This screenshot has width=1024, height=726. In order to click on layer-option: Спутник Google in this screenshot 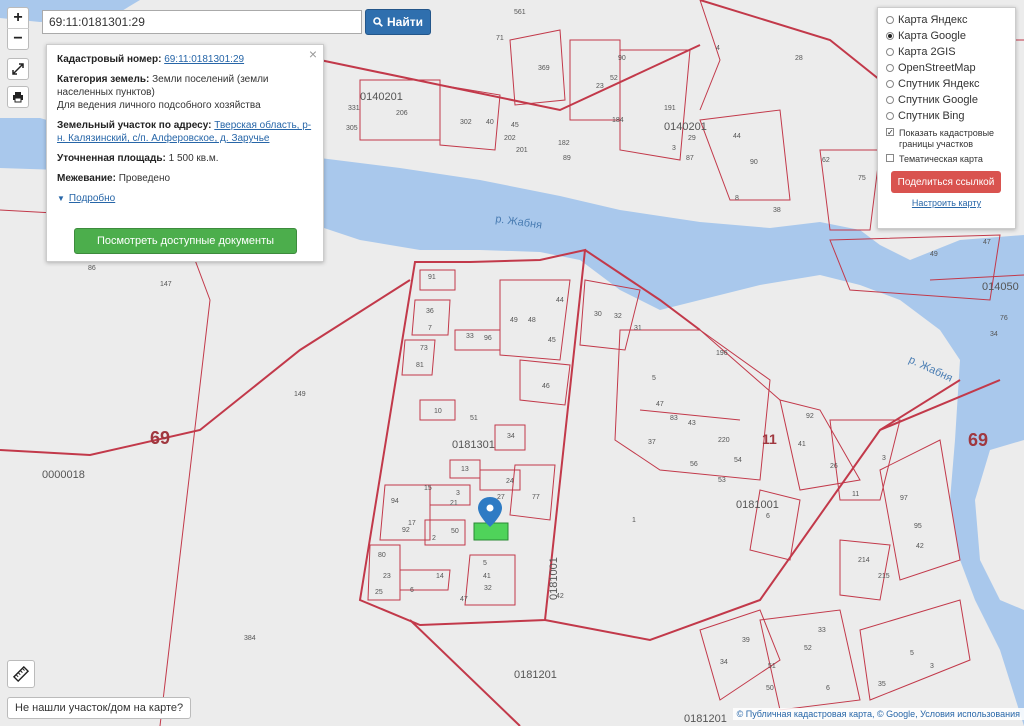, I will do `click(946, 100)`.